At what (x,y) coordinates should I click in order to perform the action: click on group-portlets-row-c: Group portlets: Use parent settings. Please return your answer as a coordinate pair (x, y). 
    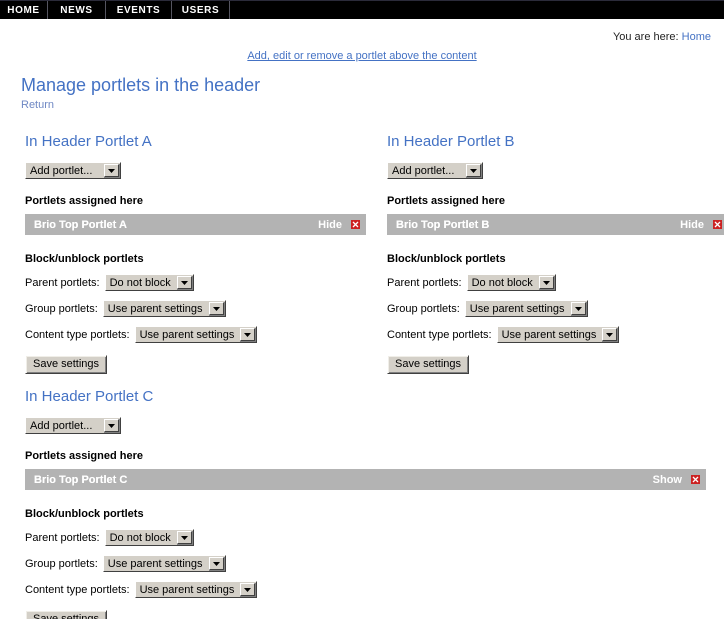
    Looking at the image, I should click on (374, 563).